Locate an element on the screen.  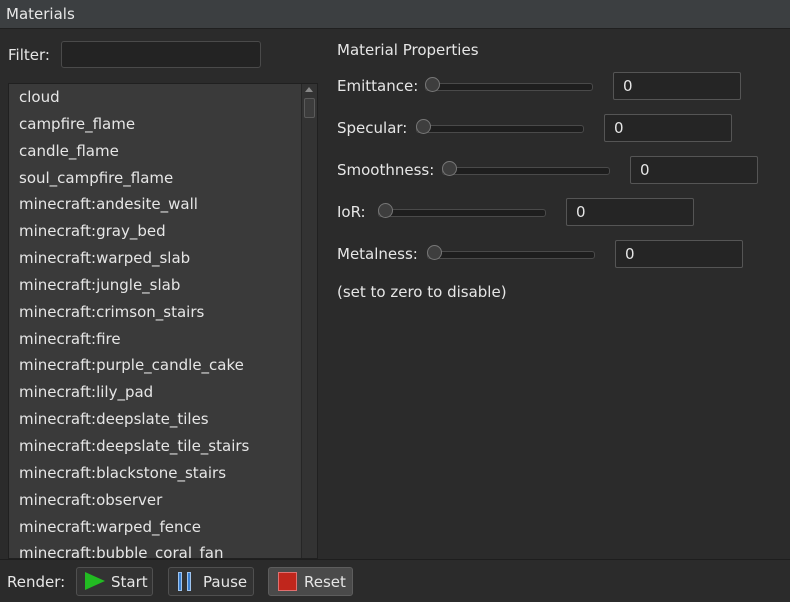
list-item: minecraft:observer is located at coordinates (163, 500).